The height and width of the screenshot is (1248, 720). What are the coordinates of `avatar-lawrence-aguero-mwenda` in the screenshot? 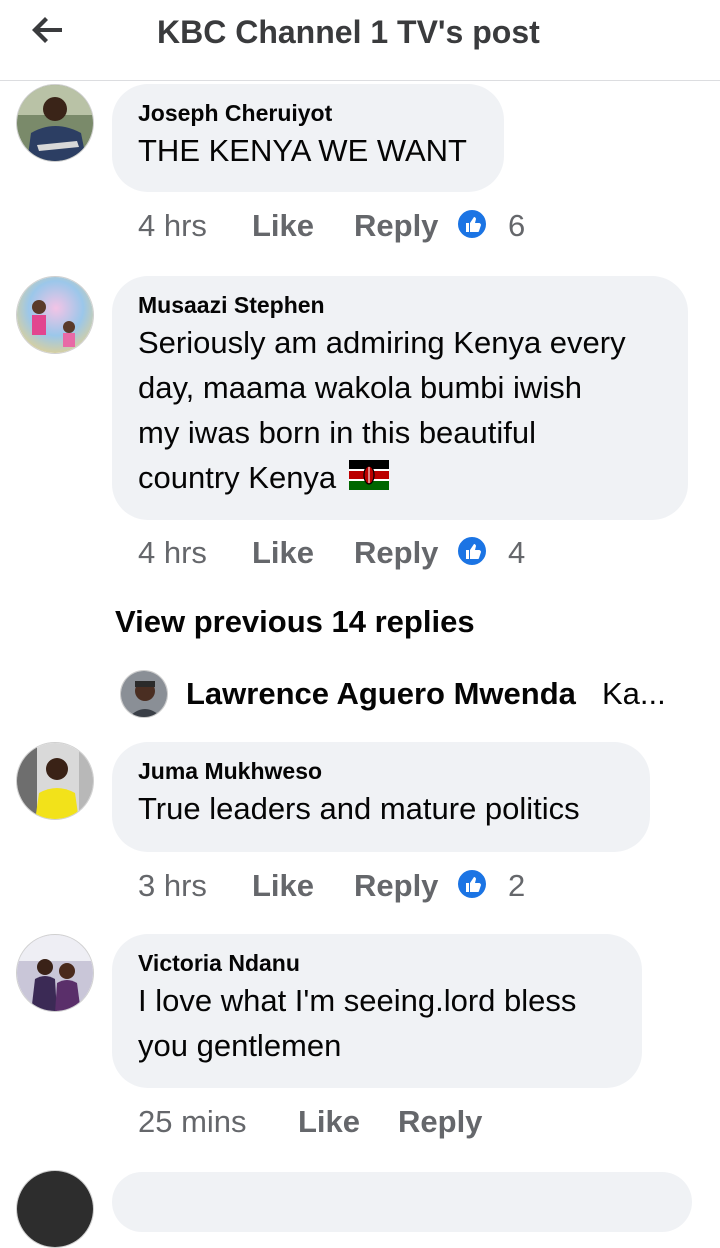 It's located at (144, 694).